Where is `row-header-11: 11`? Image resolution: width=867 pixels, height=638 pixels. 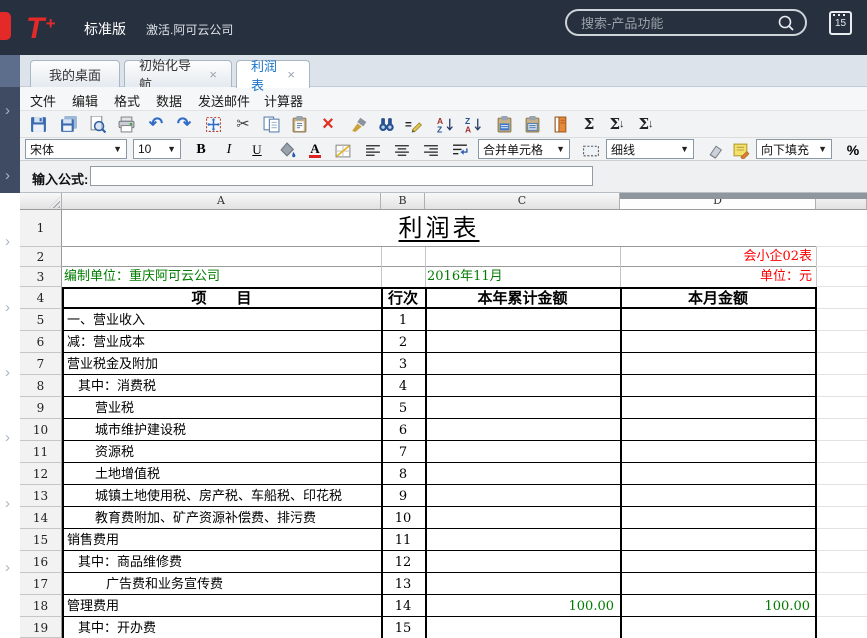
row-header-11: 11 is located at coordinates (41, 452).